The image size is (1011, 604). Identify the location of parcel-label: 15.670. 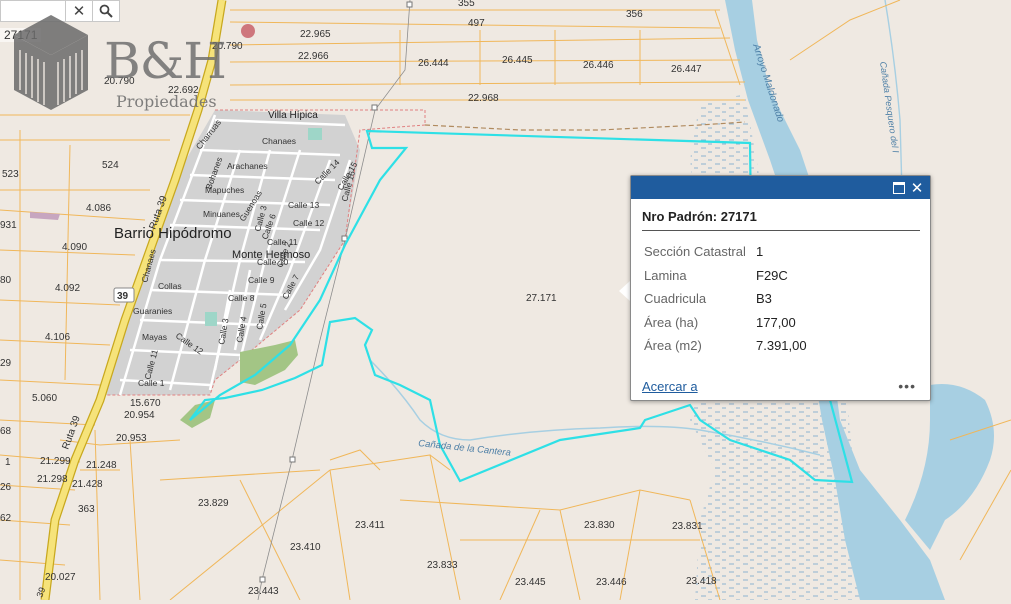
(145, 403).